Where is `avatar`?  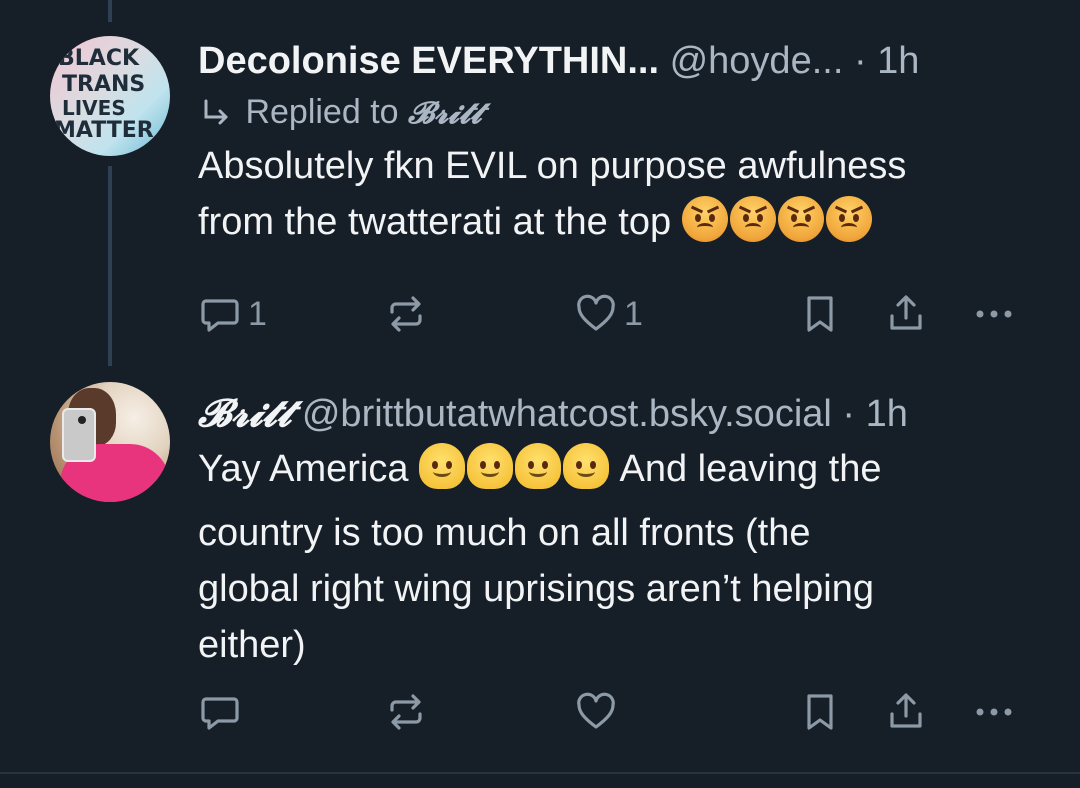 avatar is located at coordinates (110, 442).